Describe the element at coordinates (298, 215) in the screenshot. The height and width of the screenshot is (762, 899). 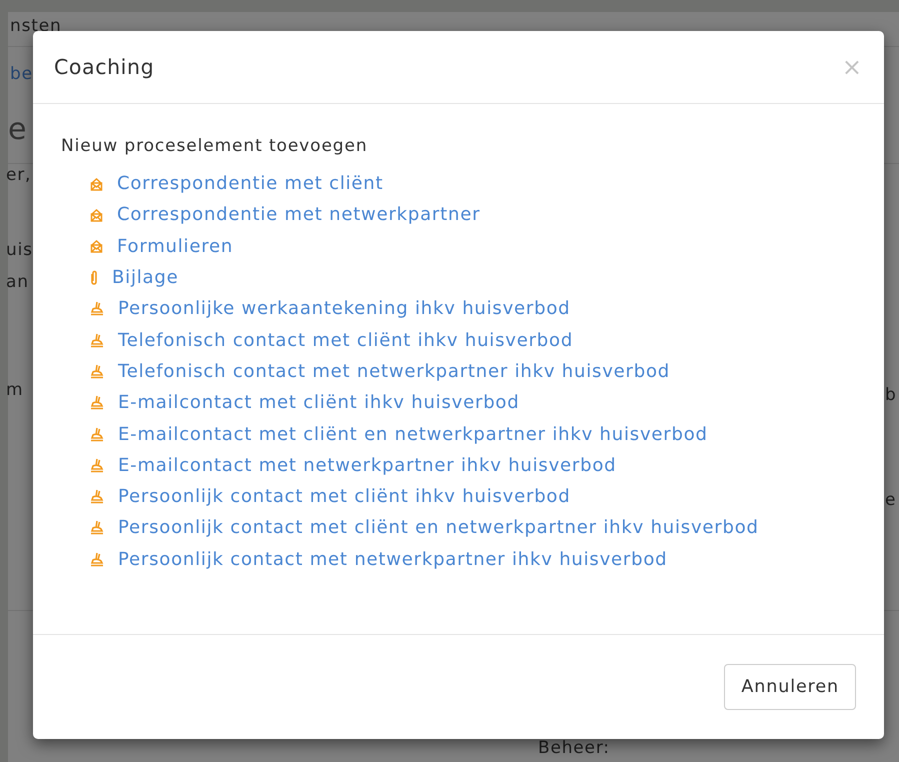
I see `process-element-link: Correspondentie met netwerkpartner` at that location.